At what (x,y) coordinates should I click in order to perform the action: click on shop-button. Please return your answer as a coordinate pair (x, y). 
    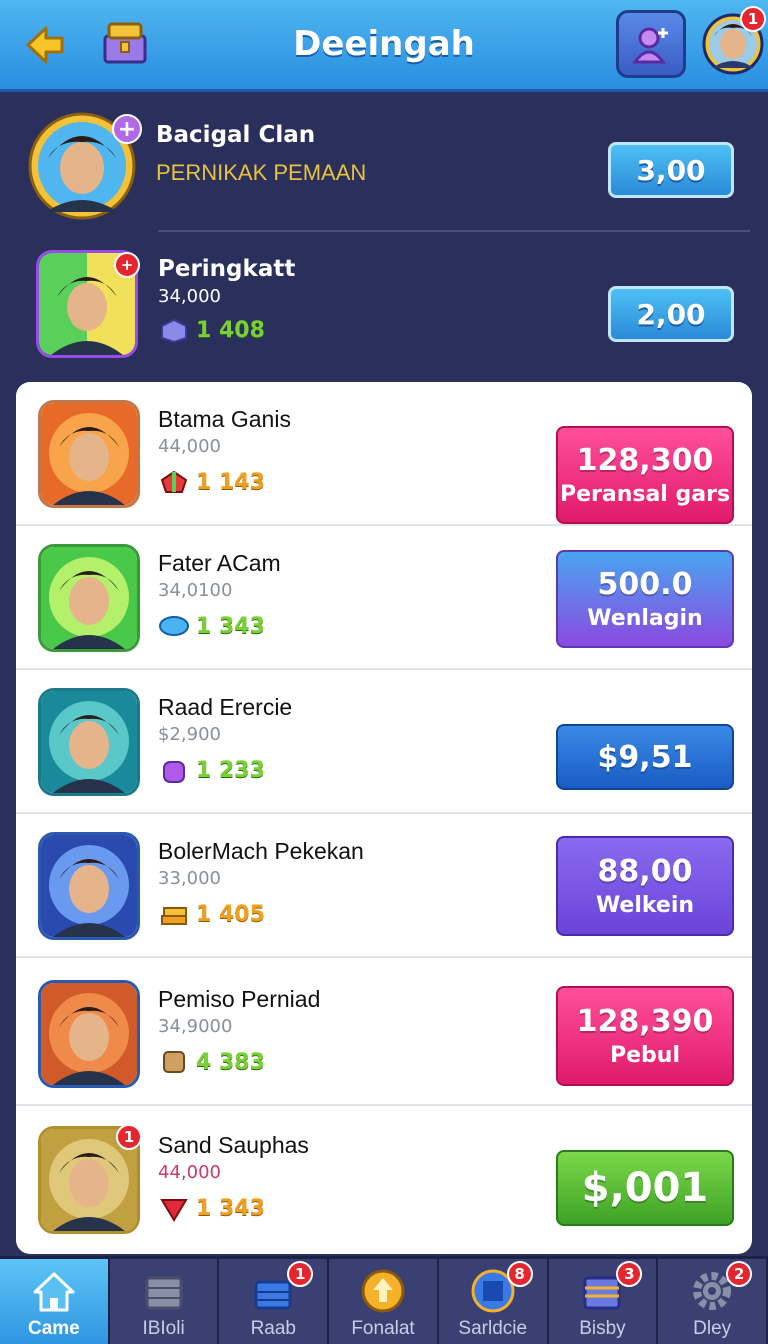
    Looking at the image, I should click on (125, 43).